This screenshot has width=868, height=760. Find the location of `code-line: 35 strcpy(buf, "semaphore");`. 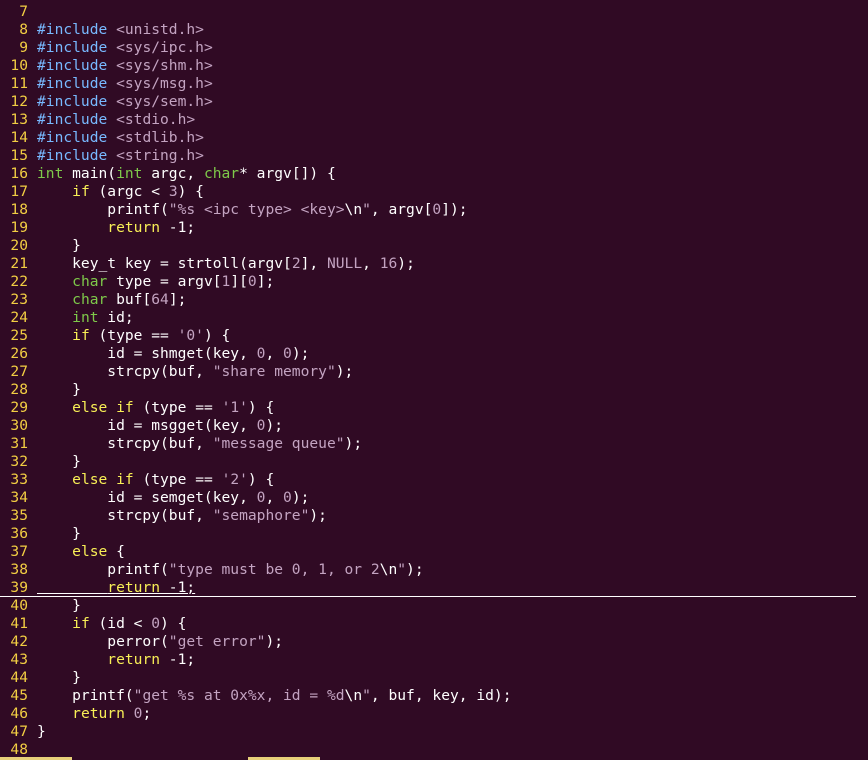

code-line: 35 strcpy(buf, "semaphore"); is located at coordinates (434, 516).